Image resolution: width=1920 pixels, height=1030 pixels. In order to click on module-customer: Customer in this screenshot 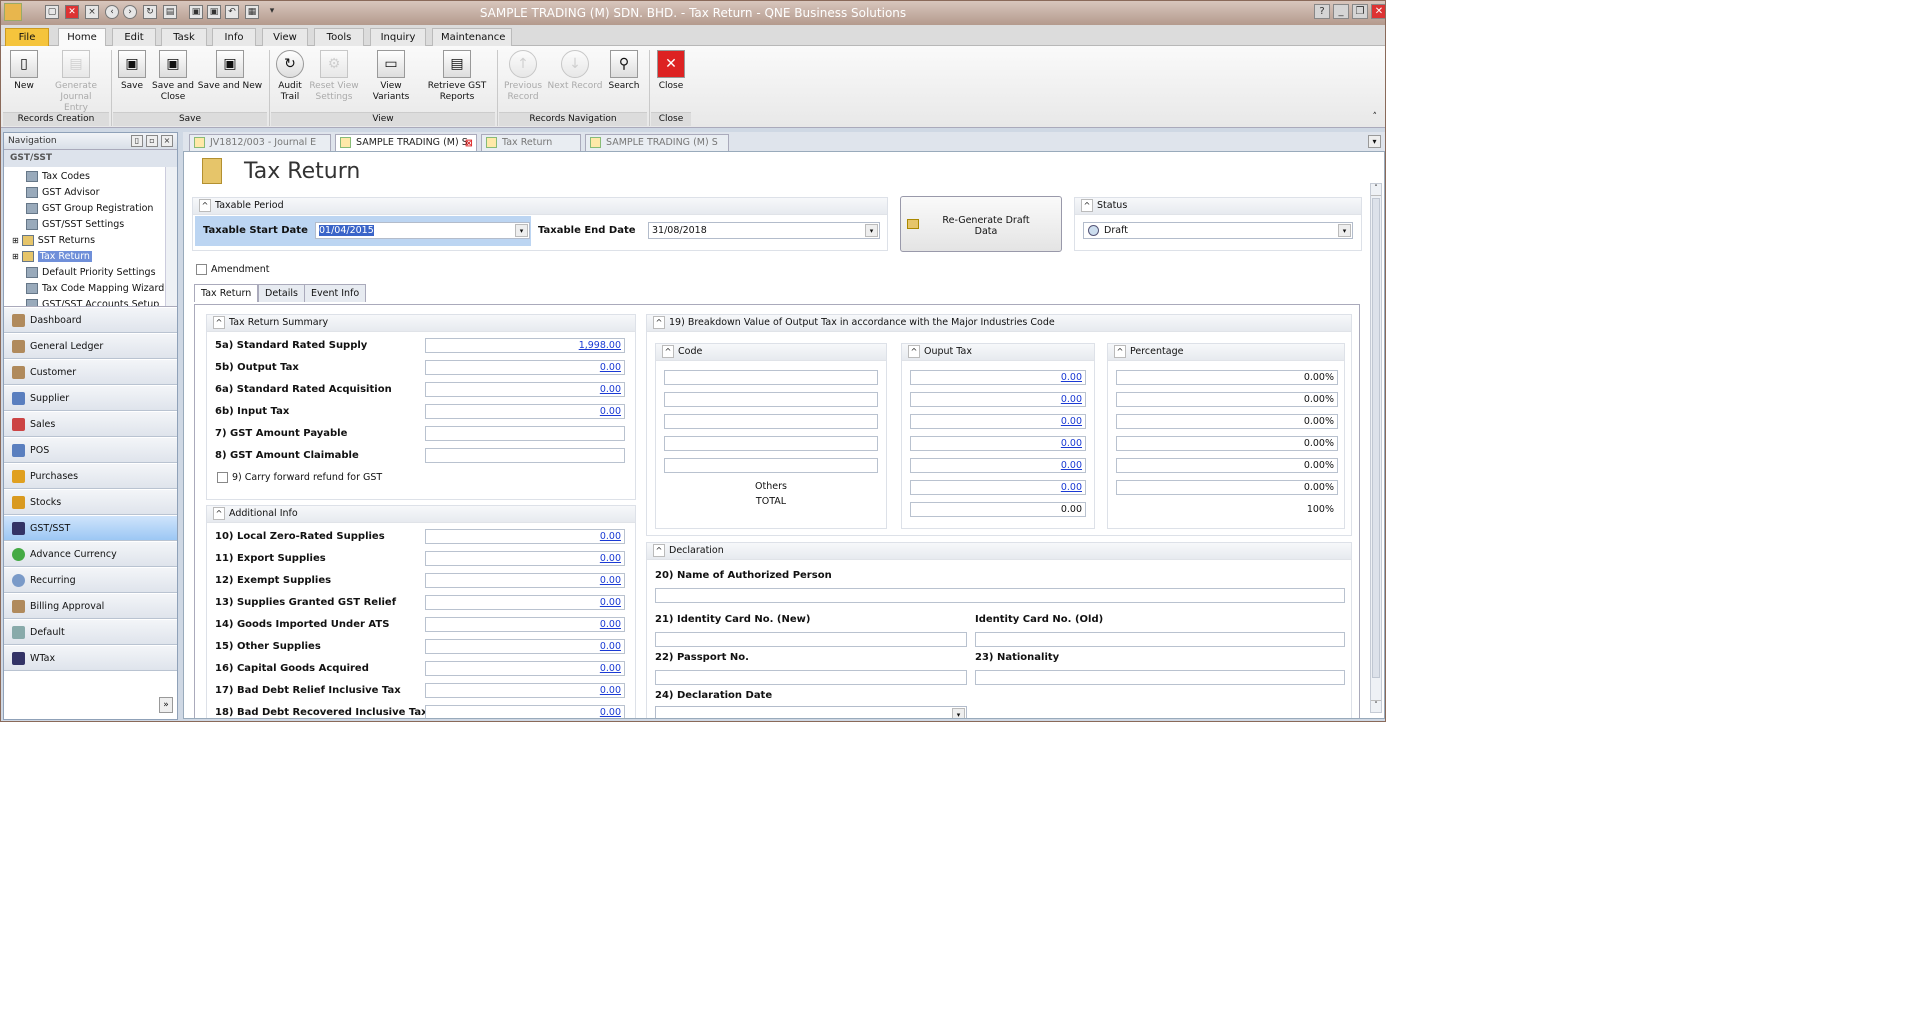, I will do `click(90, 372)`.